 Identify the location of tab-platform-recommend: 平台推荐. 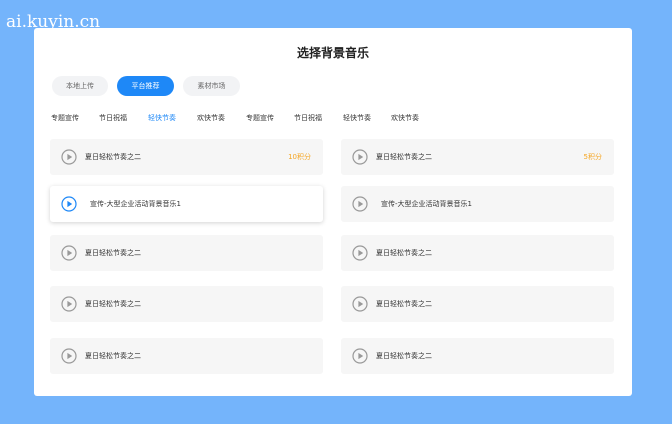
(145, 86).